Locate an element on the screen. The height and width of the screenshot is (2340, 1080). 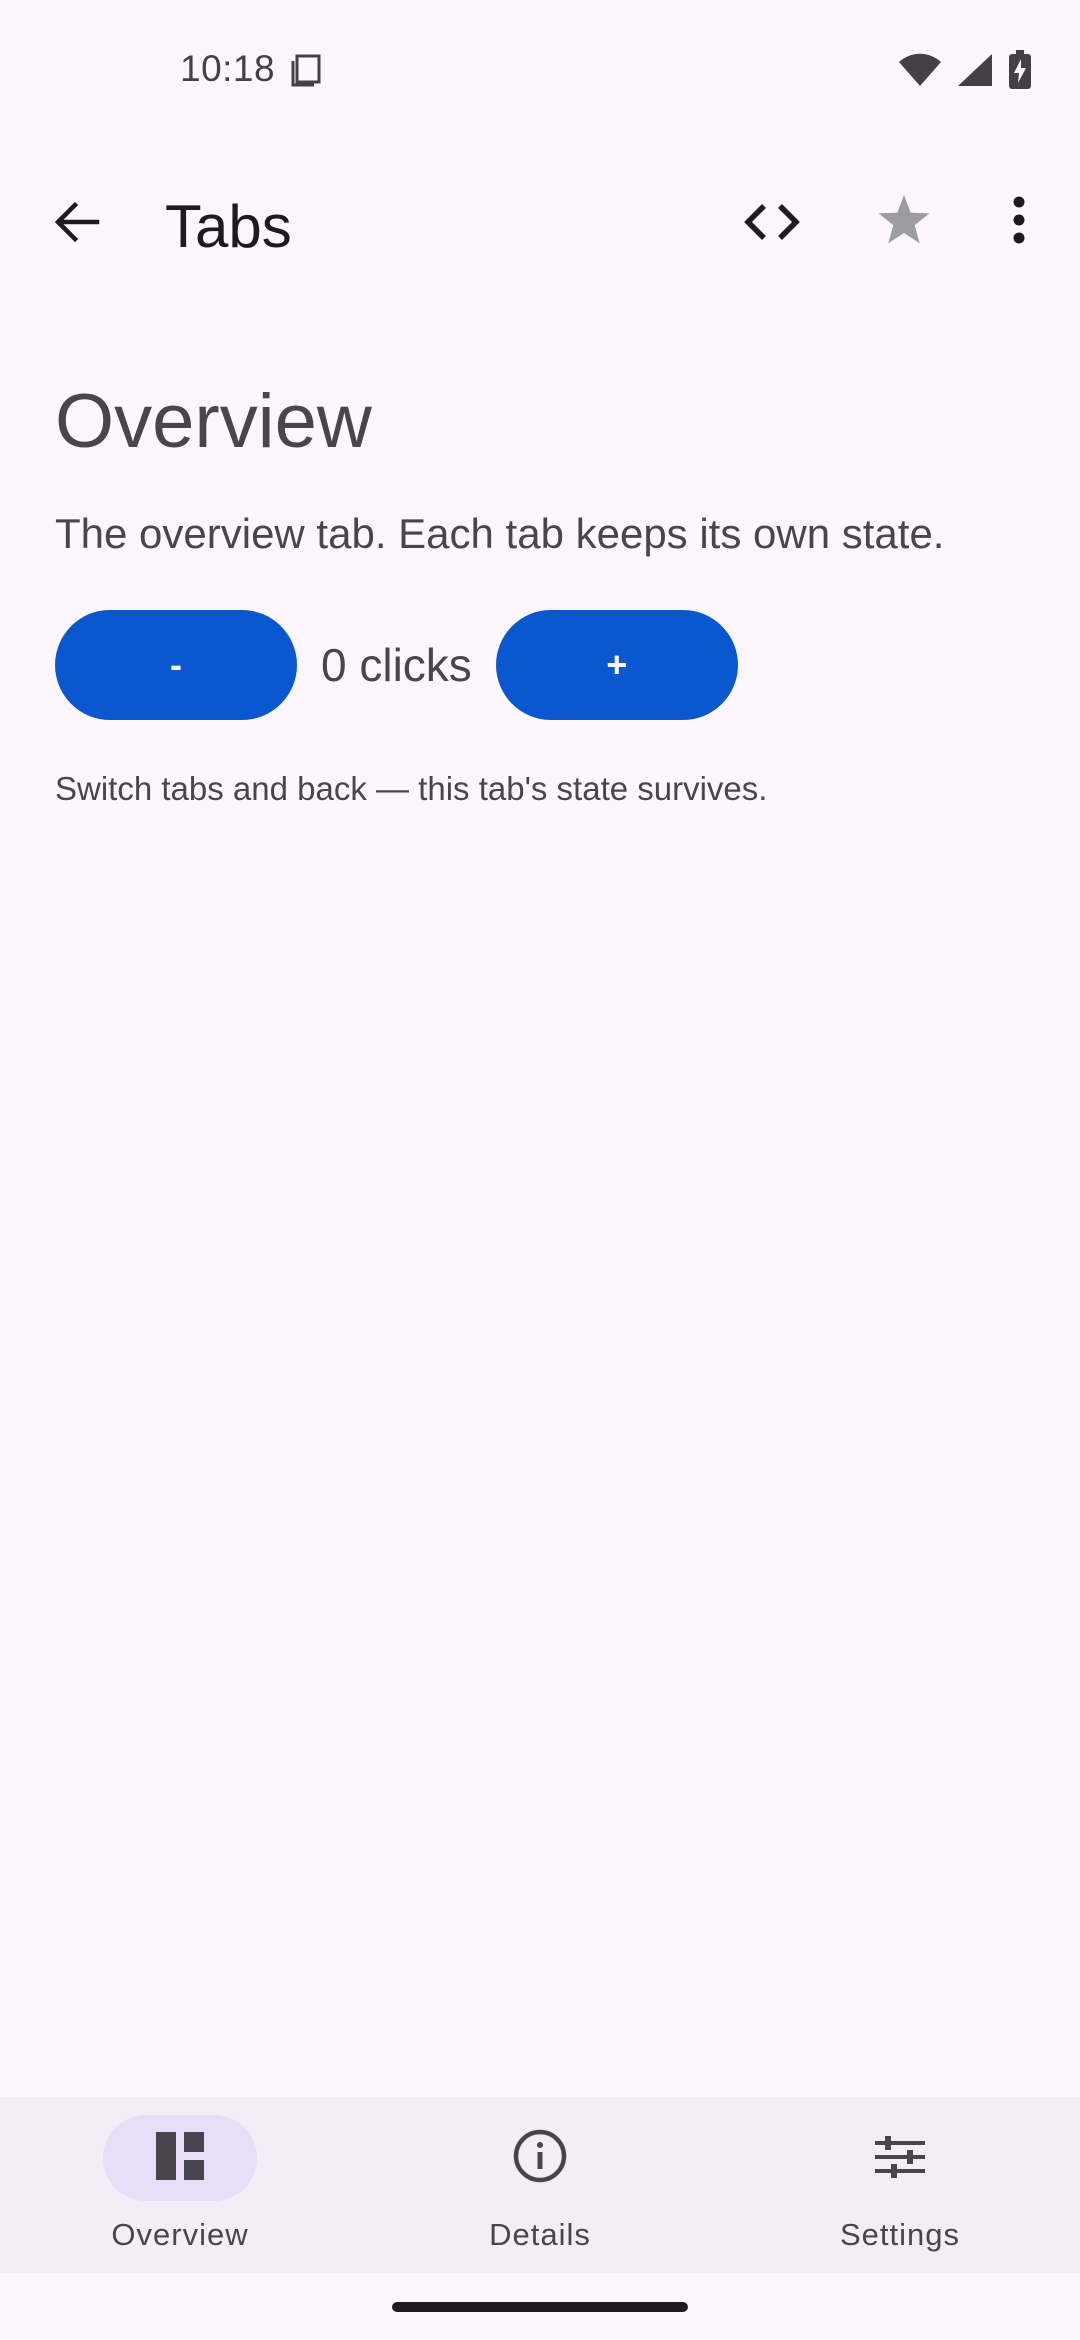
battery-charging-icon is located at coordinates (1020, 72).